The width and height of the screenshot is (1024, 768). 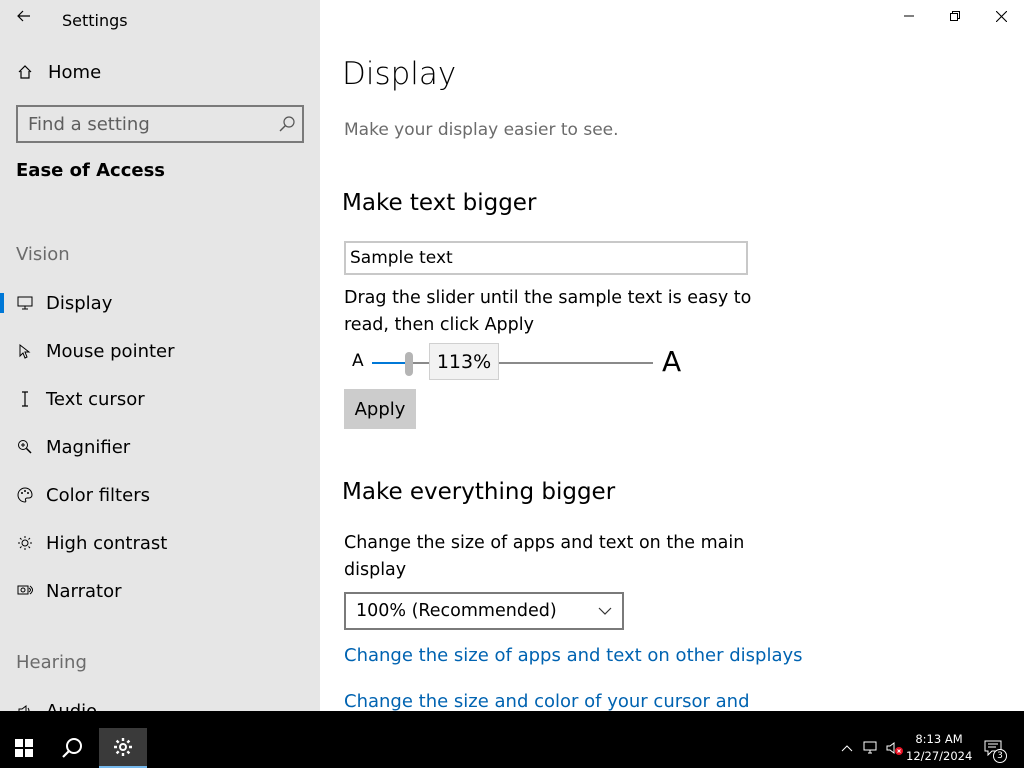 I want to click on sidebar-item-audio: Audio, so click(x=160, y=701).